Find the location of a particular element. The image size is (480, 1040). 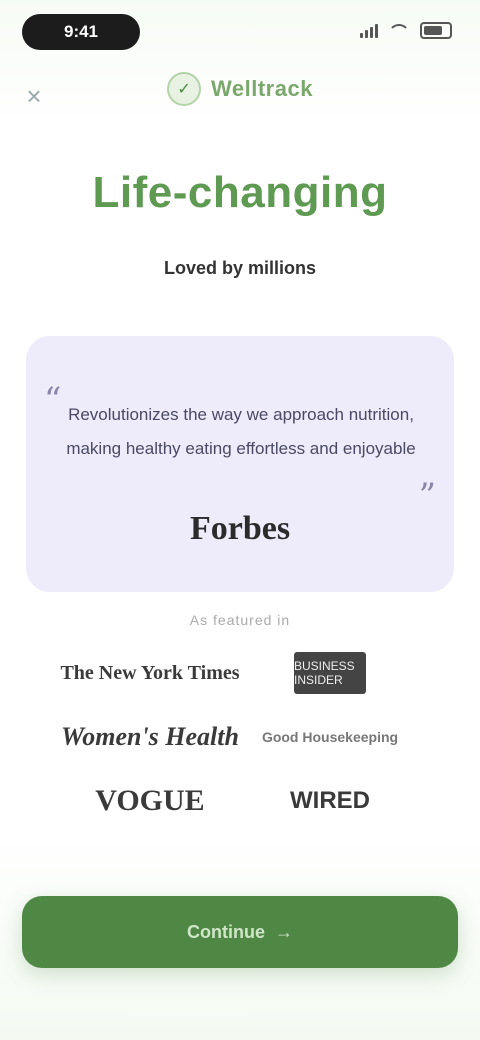

press-logo-business-insider: BUSINESS INSIDER is located at coordinates (330, 673).